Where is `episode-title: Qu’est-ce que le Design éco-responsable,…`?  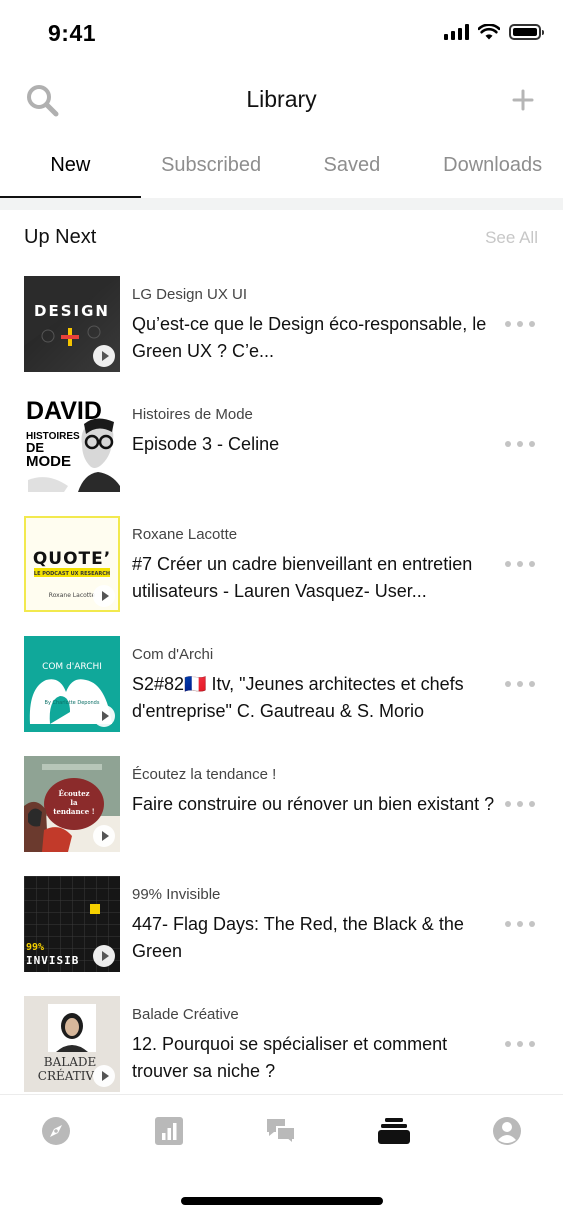
episode-title: Qu’est-ce que le Design éco-responsable,… is located at coordinates (309, 337).